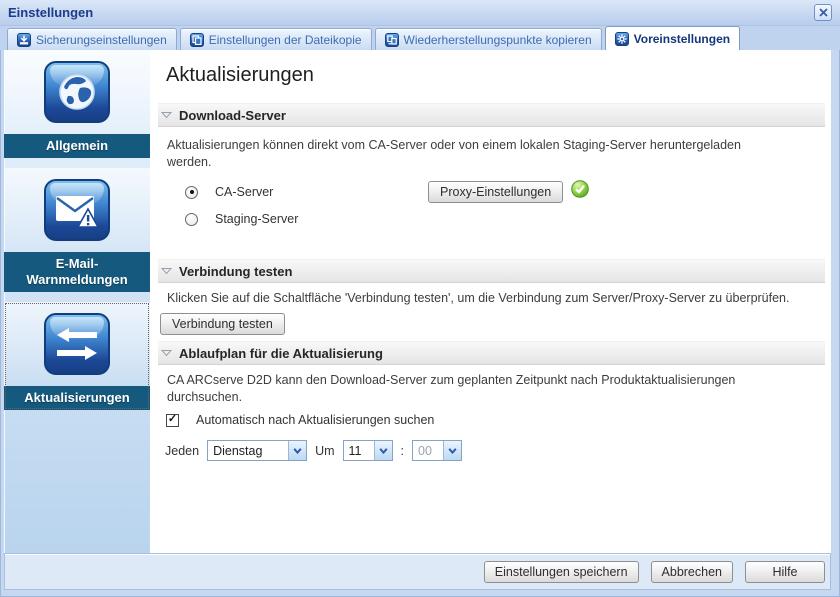 The image size is (840, 597). Describe the element at coordinates (244, 192) in the screenshot. I see `radio-label: CA-Server` at that location.